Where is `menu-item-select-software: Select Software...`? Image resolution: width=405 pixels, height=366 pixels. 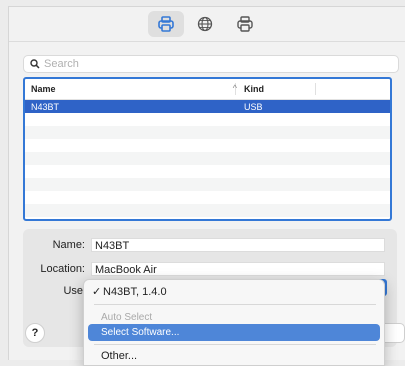
menu-item-select-software: Select Software... is located at coordinates (234, 332).